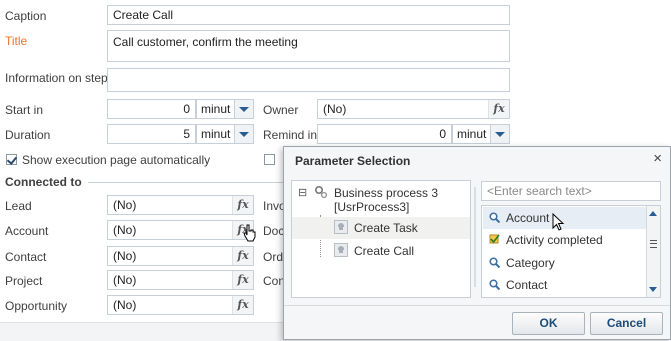  I want to click on contact-input: (No) fx, so click(180, 256).